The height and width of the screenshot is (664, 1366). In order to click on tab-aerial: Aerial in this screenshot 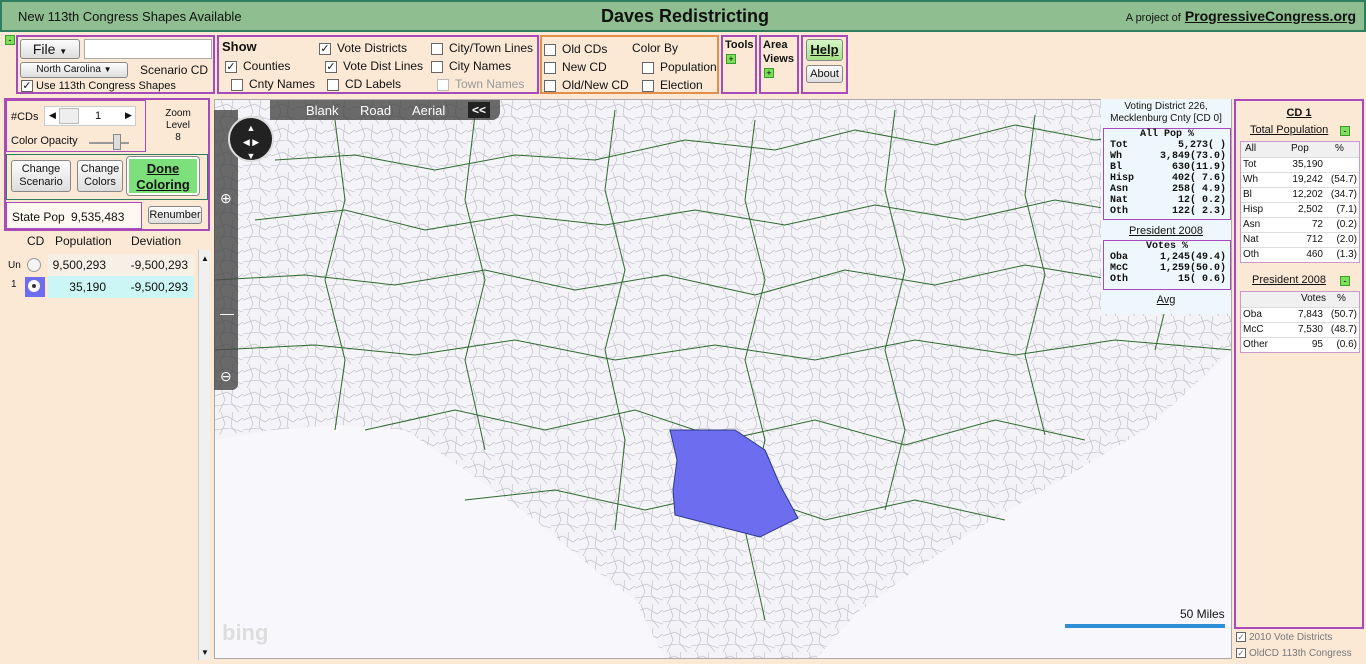, I will do `click(428, 110)`.